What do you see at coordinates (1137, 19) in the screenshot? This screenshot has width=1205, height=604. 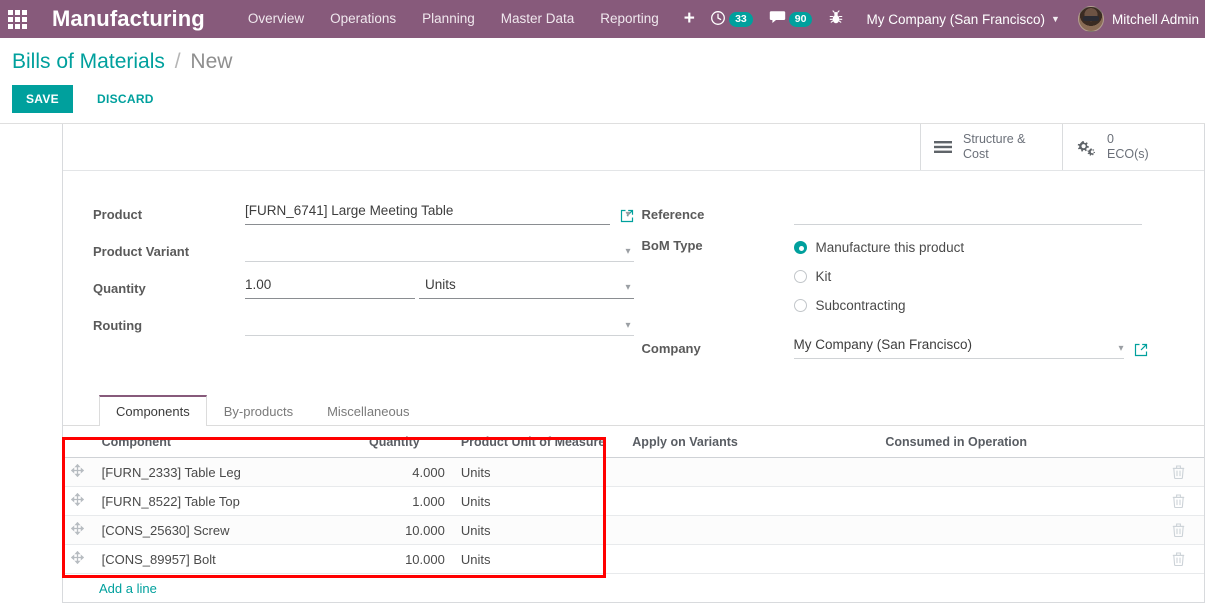 I see `user-menu: Mitchell Admin` at bounding box center [1137, 19].